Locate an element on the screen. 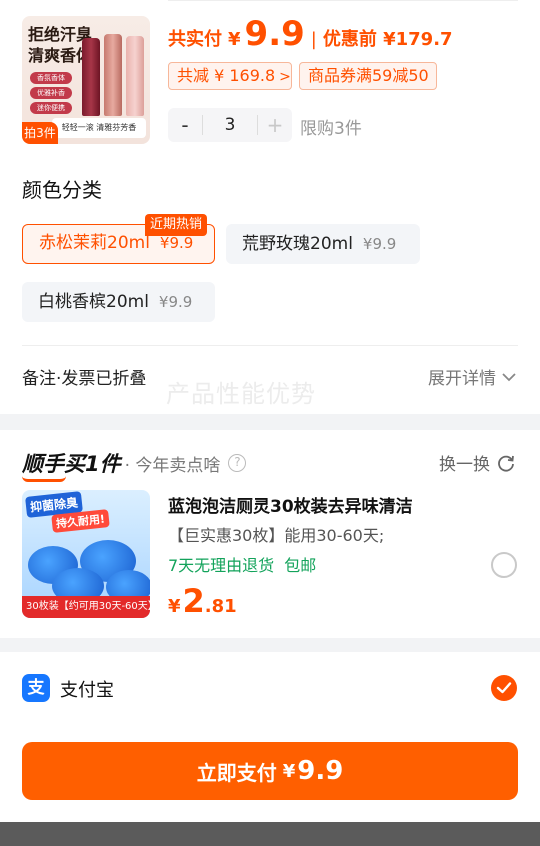  variant-option: 白桃香槟20ml ¥9.9 is located at coordinates (118, 302).